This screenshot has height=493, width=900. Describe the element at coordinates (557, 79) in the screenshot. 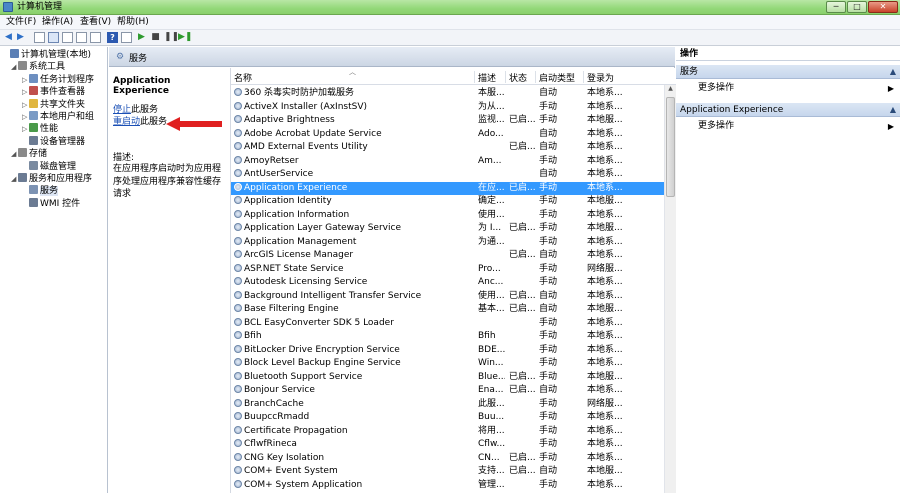

I see `column-startup-type: 启动类型` at that location.